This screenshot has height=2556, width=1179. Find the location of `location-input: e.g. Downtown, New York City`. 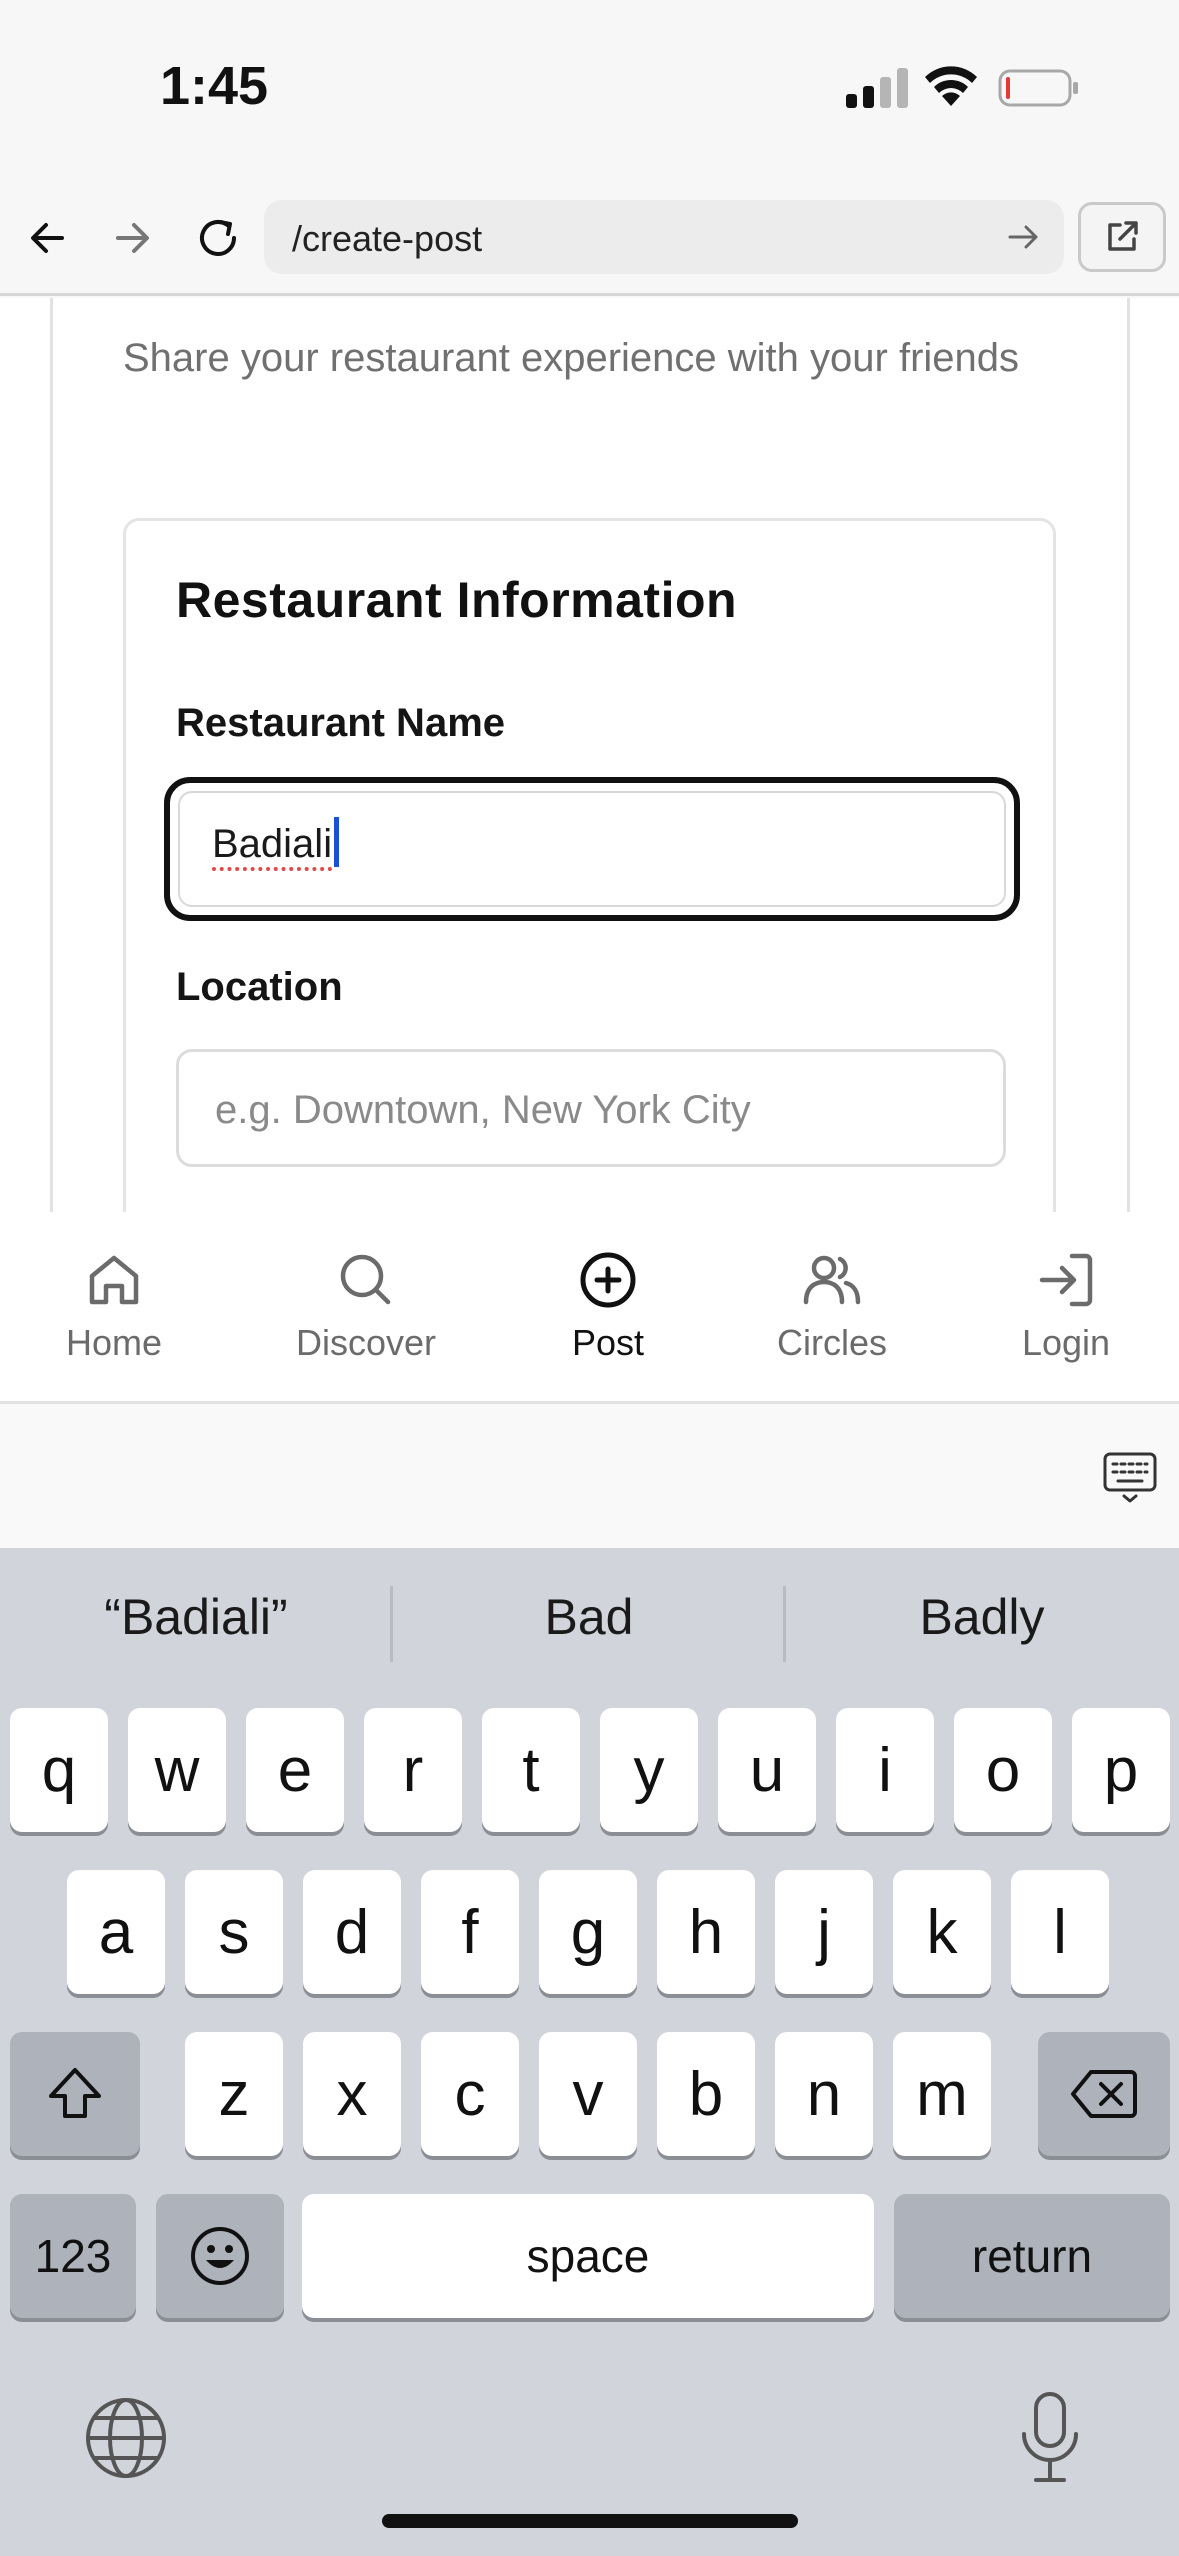

location-input: e.g. Downtown, New York City is located at coordinates (591, 1108).